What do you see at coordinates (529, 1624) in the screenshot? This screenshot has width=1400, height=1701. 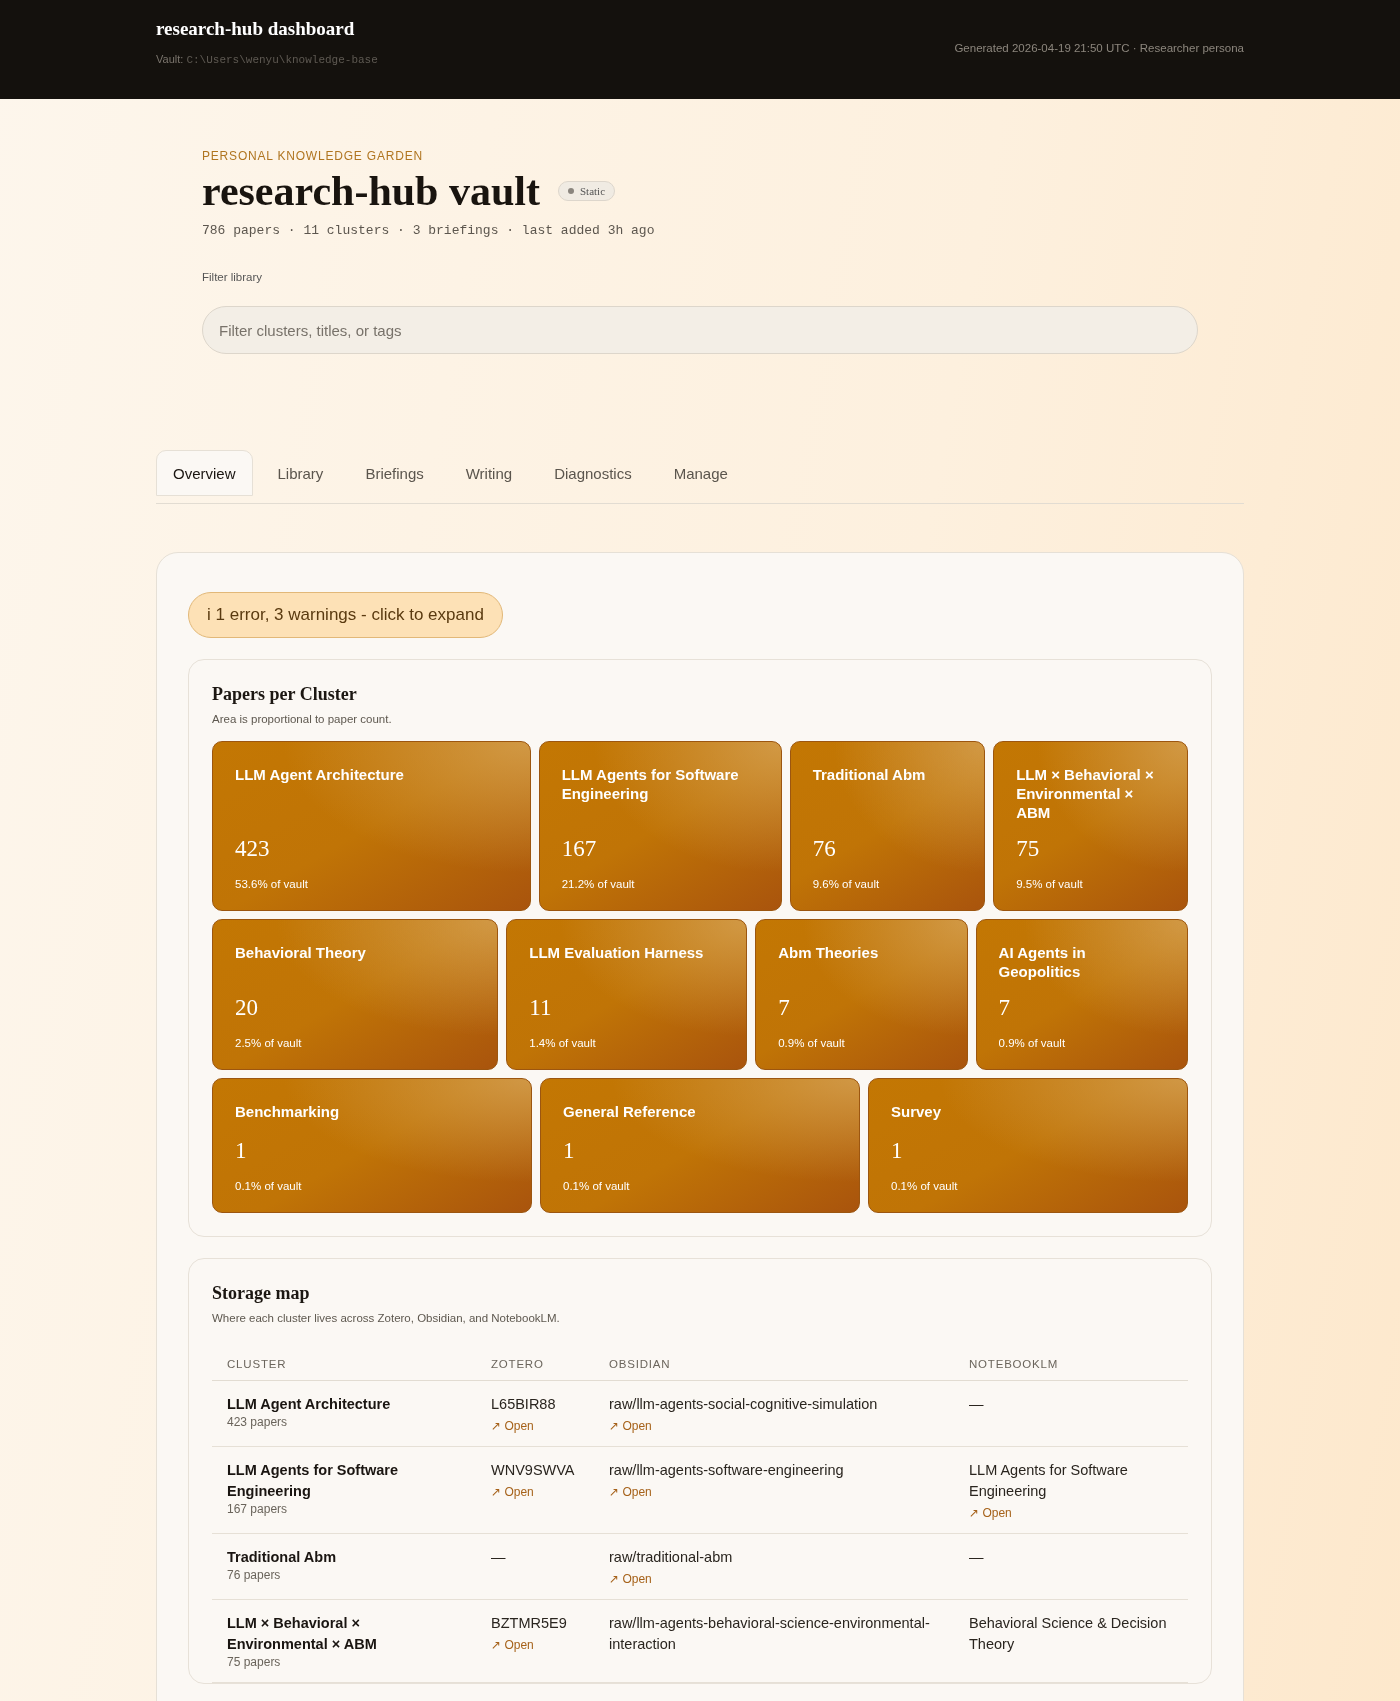 I see `table-cell-text: BZTMR5E9` at bounding box center [529, 1624].